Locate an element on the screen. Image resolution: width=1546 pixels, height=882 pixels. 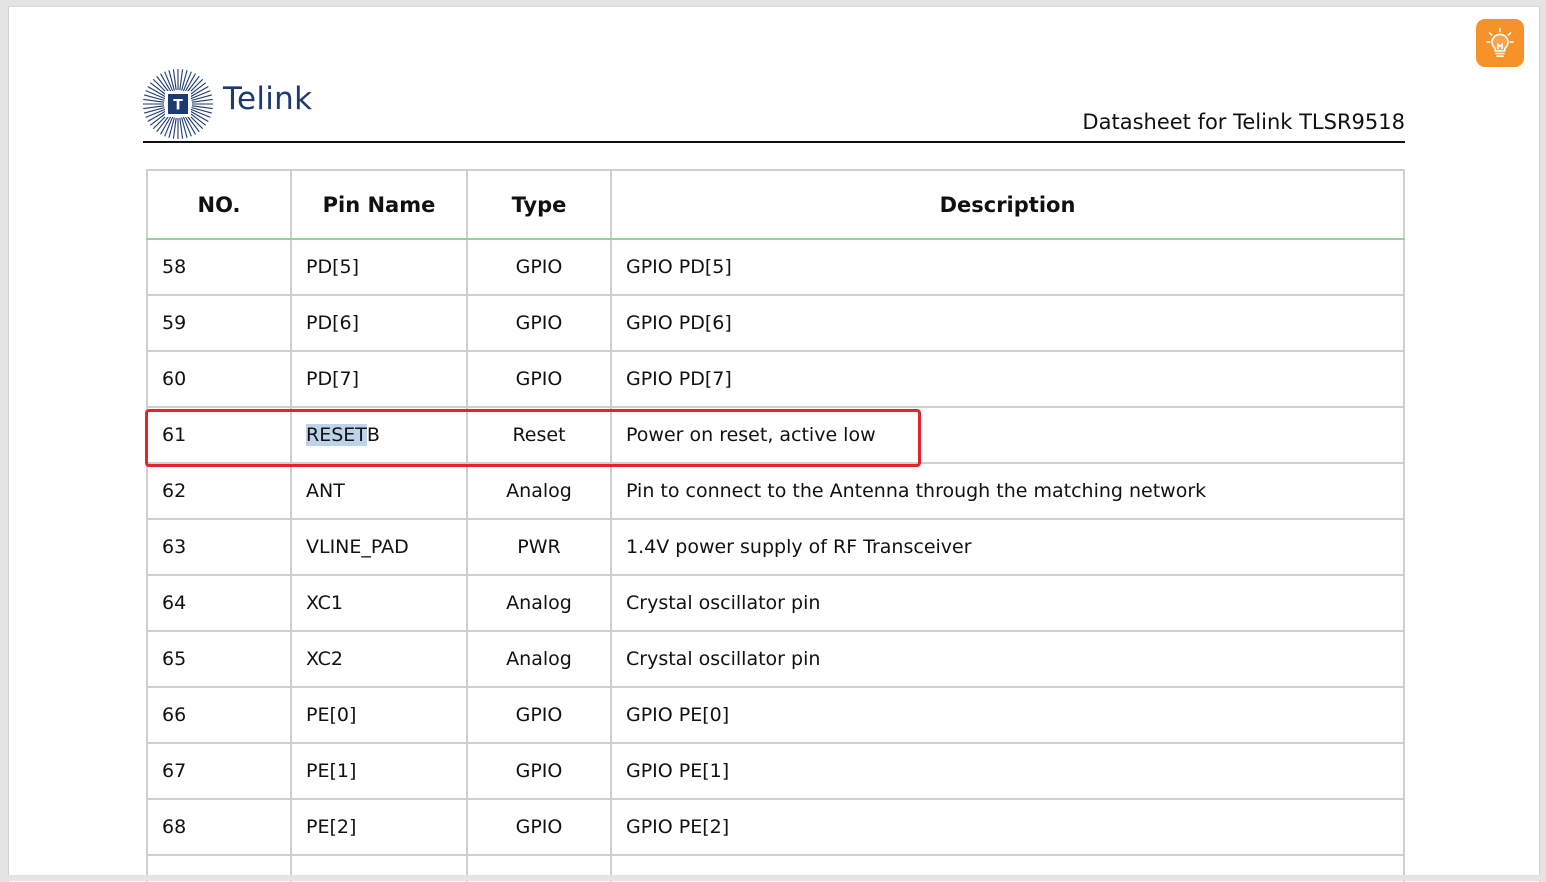
column-header-type: Type is located at coordinates (539, 204).